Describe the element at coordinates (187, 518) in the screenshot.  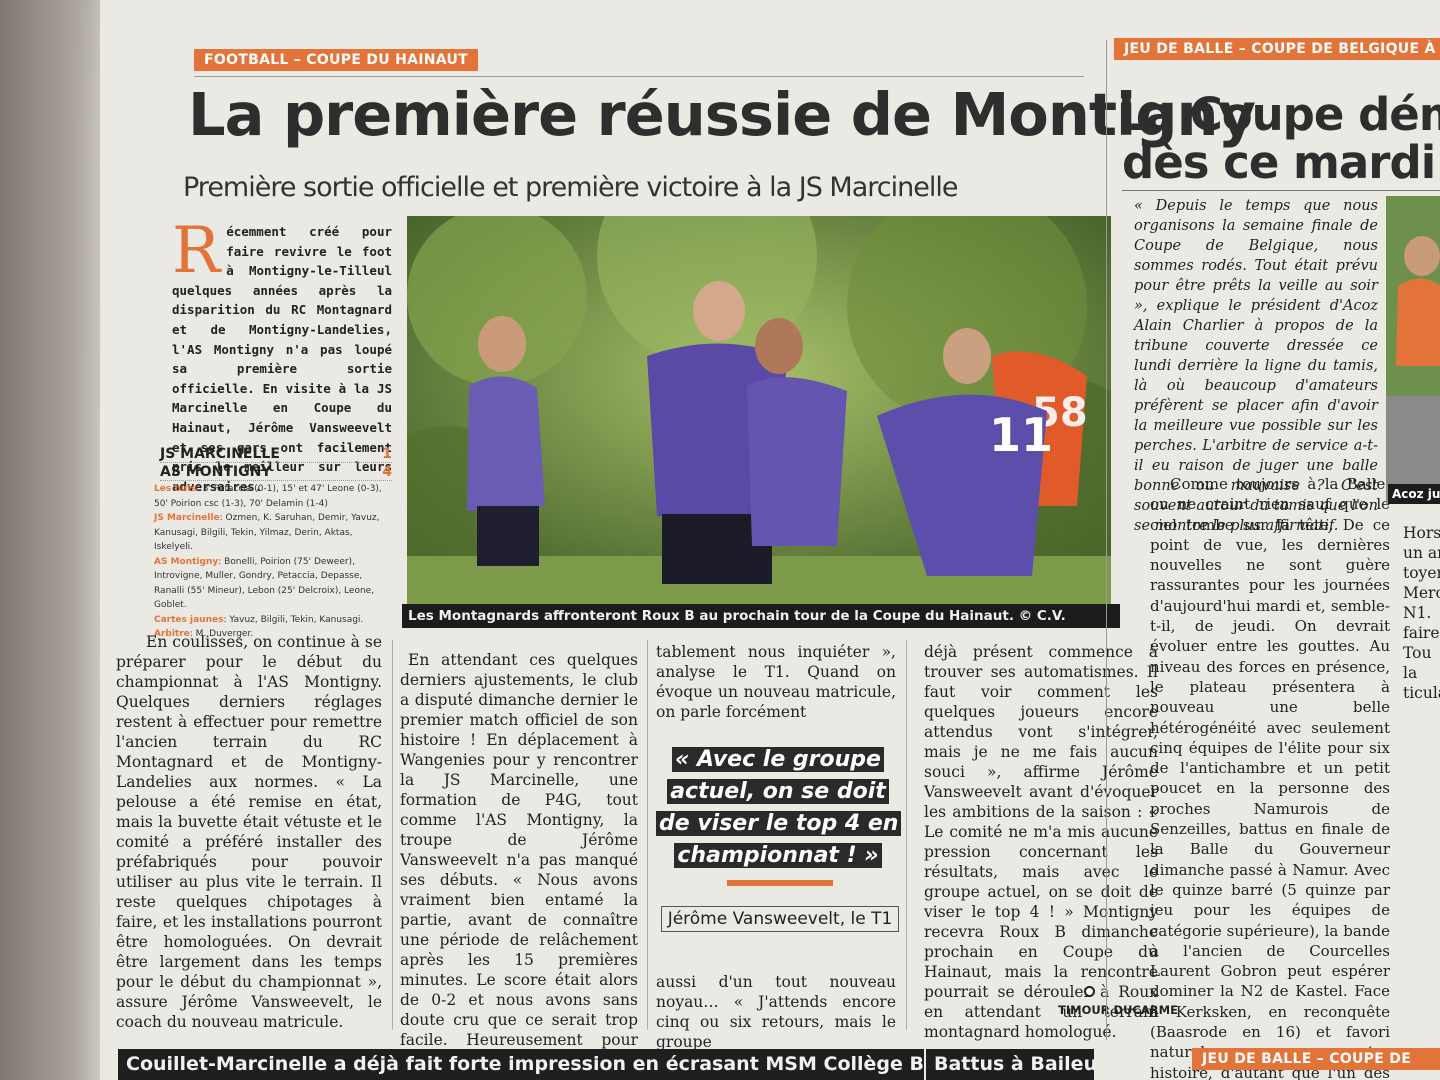
I see `marcinelle-label: JS Marcinelle` at that location.